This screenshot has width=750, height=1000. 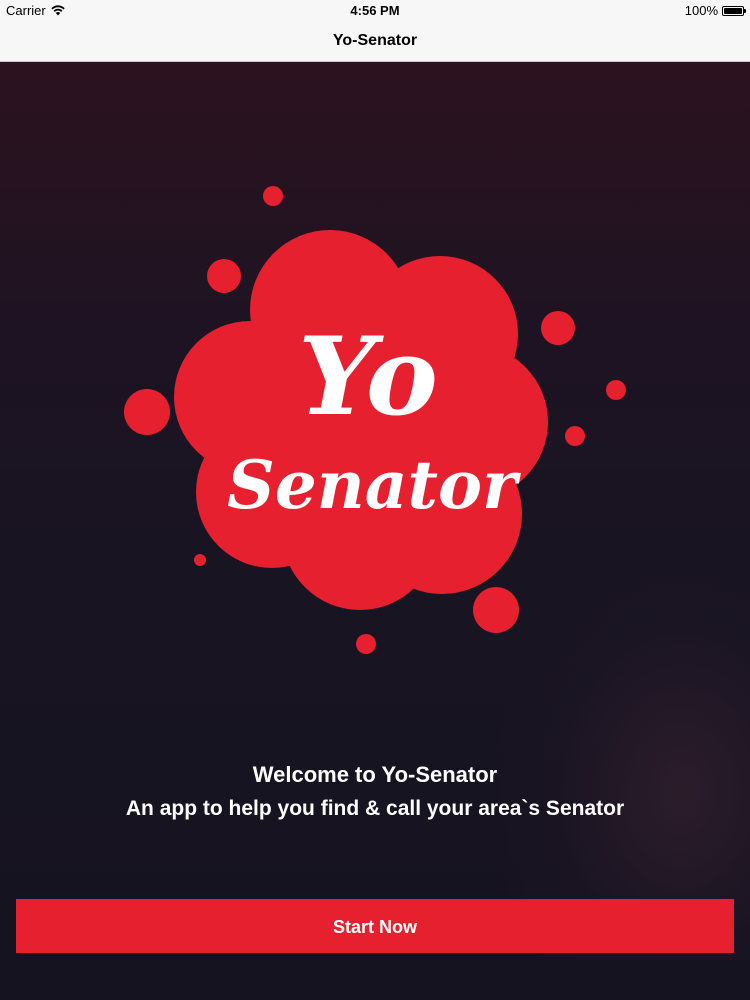 What do you see at coordinates (701, 10) in the screenshot?
I see `battery-percent: 100%` at bounding box center [701, 10].